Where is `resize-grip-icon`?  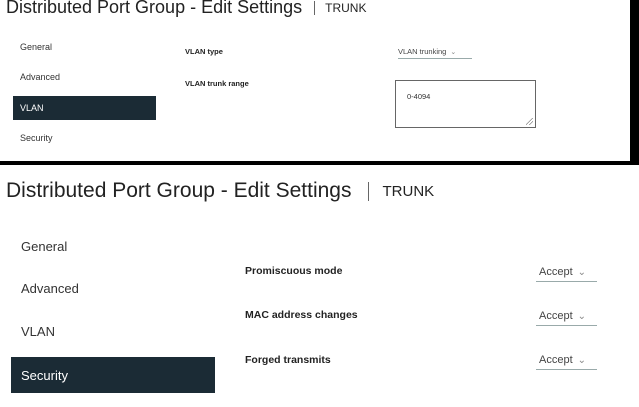
resize-grip-icon is located at coordinates (529, 121).